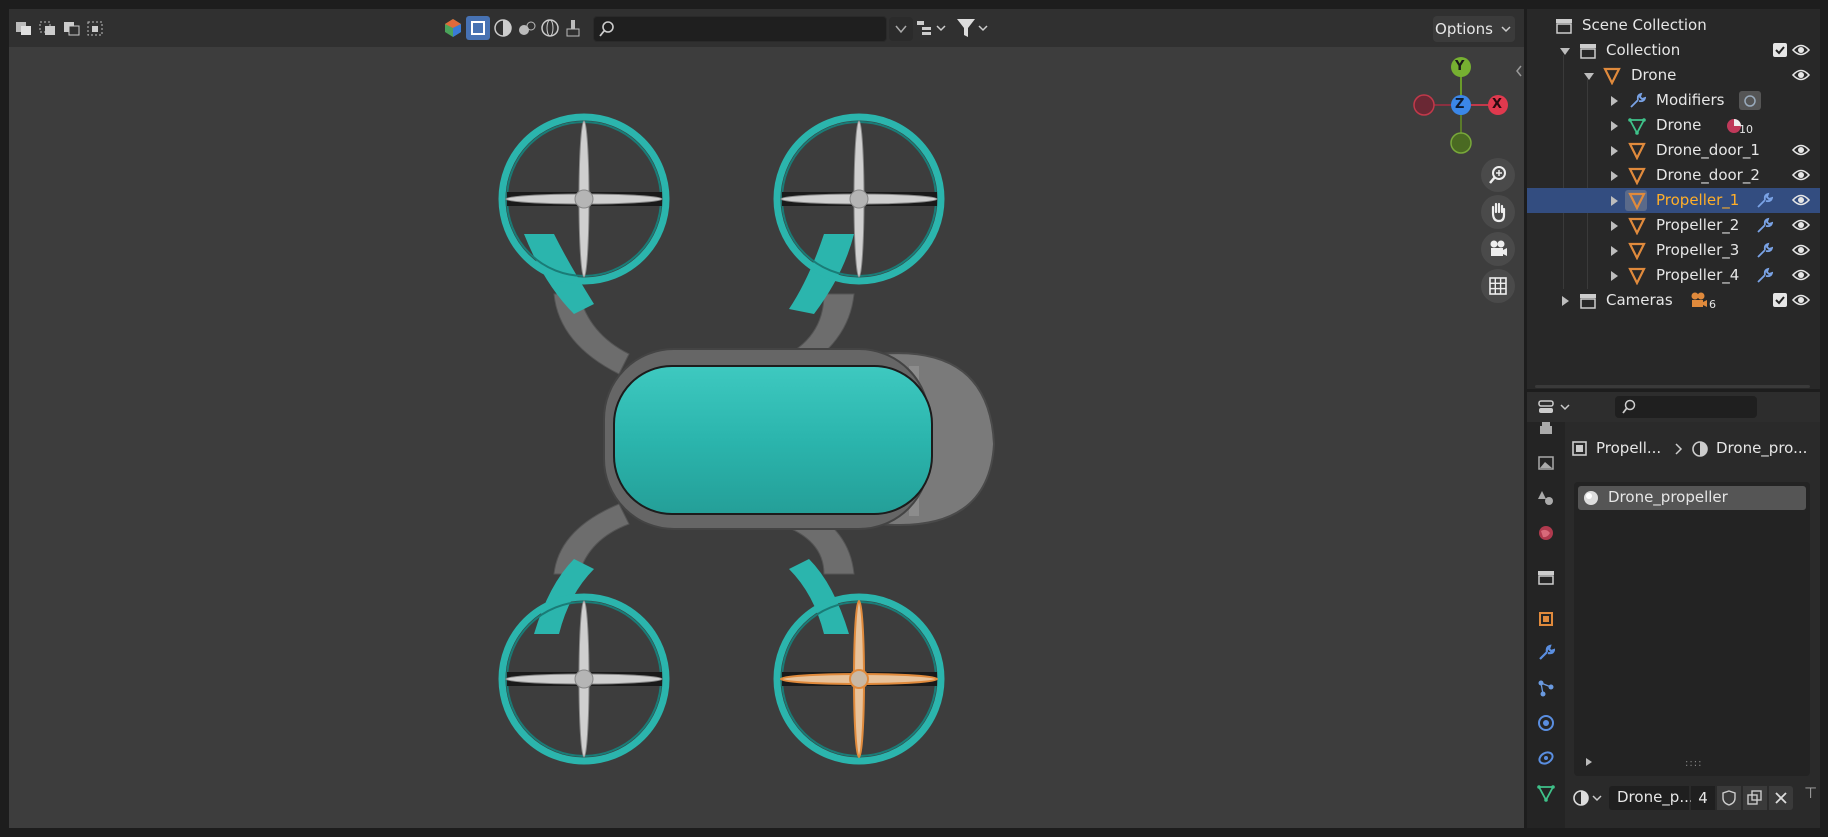 The image size is (1828, 837). I want to click on outliner-row-drone-door-2: Drone_door_2, so click(1673, 175).